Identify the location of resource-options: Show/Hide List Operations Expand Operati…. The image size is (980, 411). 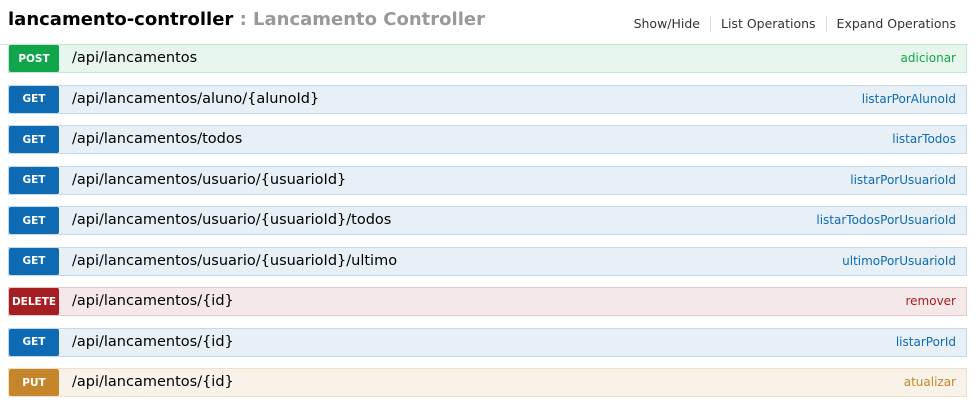
(793, 24).